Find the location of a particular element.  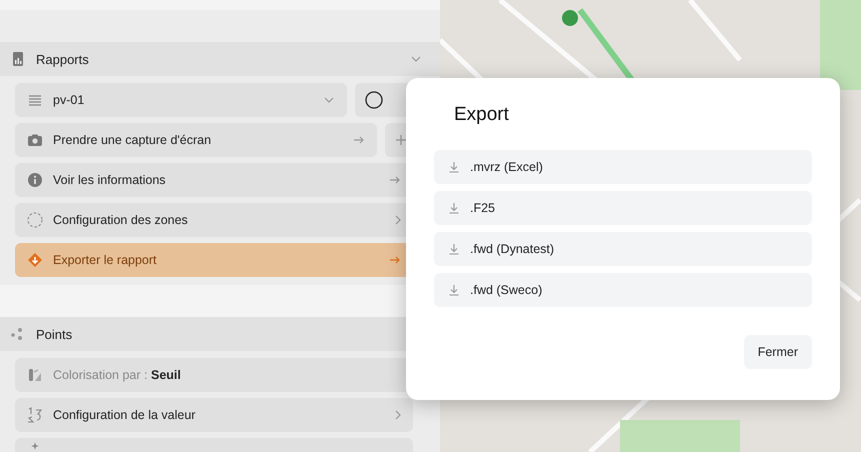

camera-icon is located at coordinates (35, 140).